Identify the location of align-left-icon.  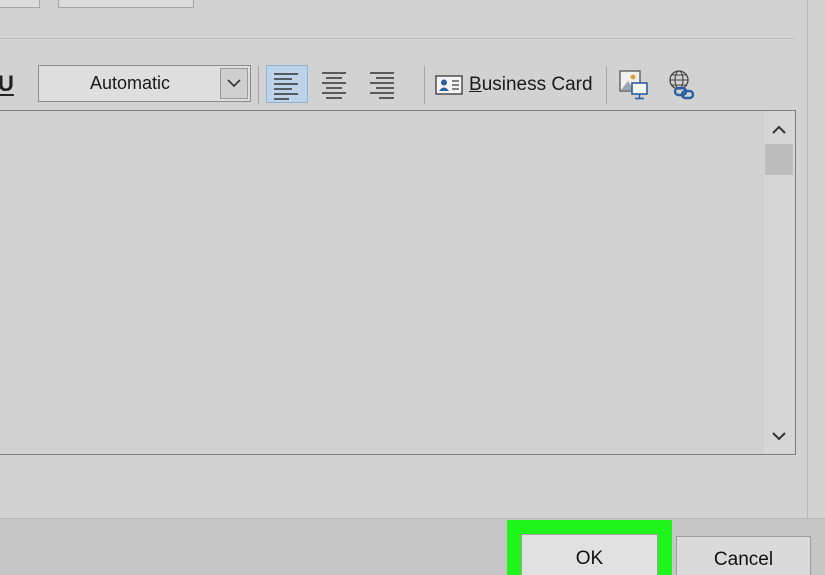
(286, 86).